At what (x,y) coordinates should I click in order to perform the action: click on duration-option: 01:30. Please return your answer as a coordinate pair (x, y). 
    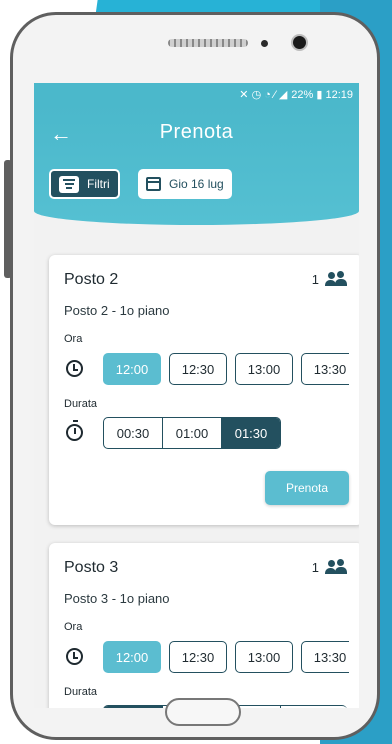
    Looking at the image, I should click on (251, 433).